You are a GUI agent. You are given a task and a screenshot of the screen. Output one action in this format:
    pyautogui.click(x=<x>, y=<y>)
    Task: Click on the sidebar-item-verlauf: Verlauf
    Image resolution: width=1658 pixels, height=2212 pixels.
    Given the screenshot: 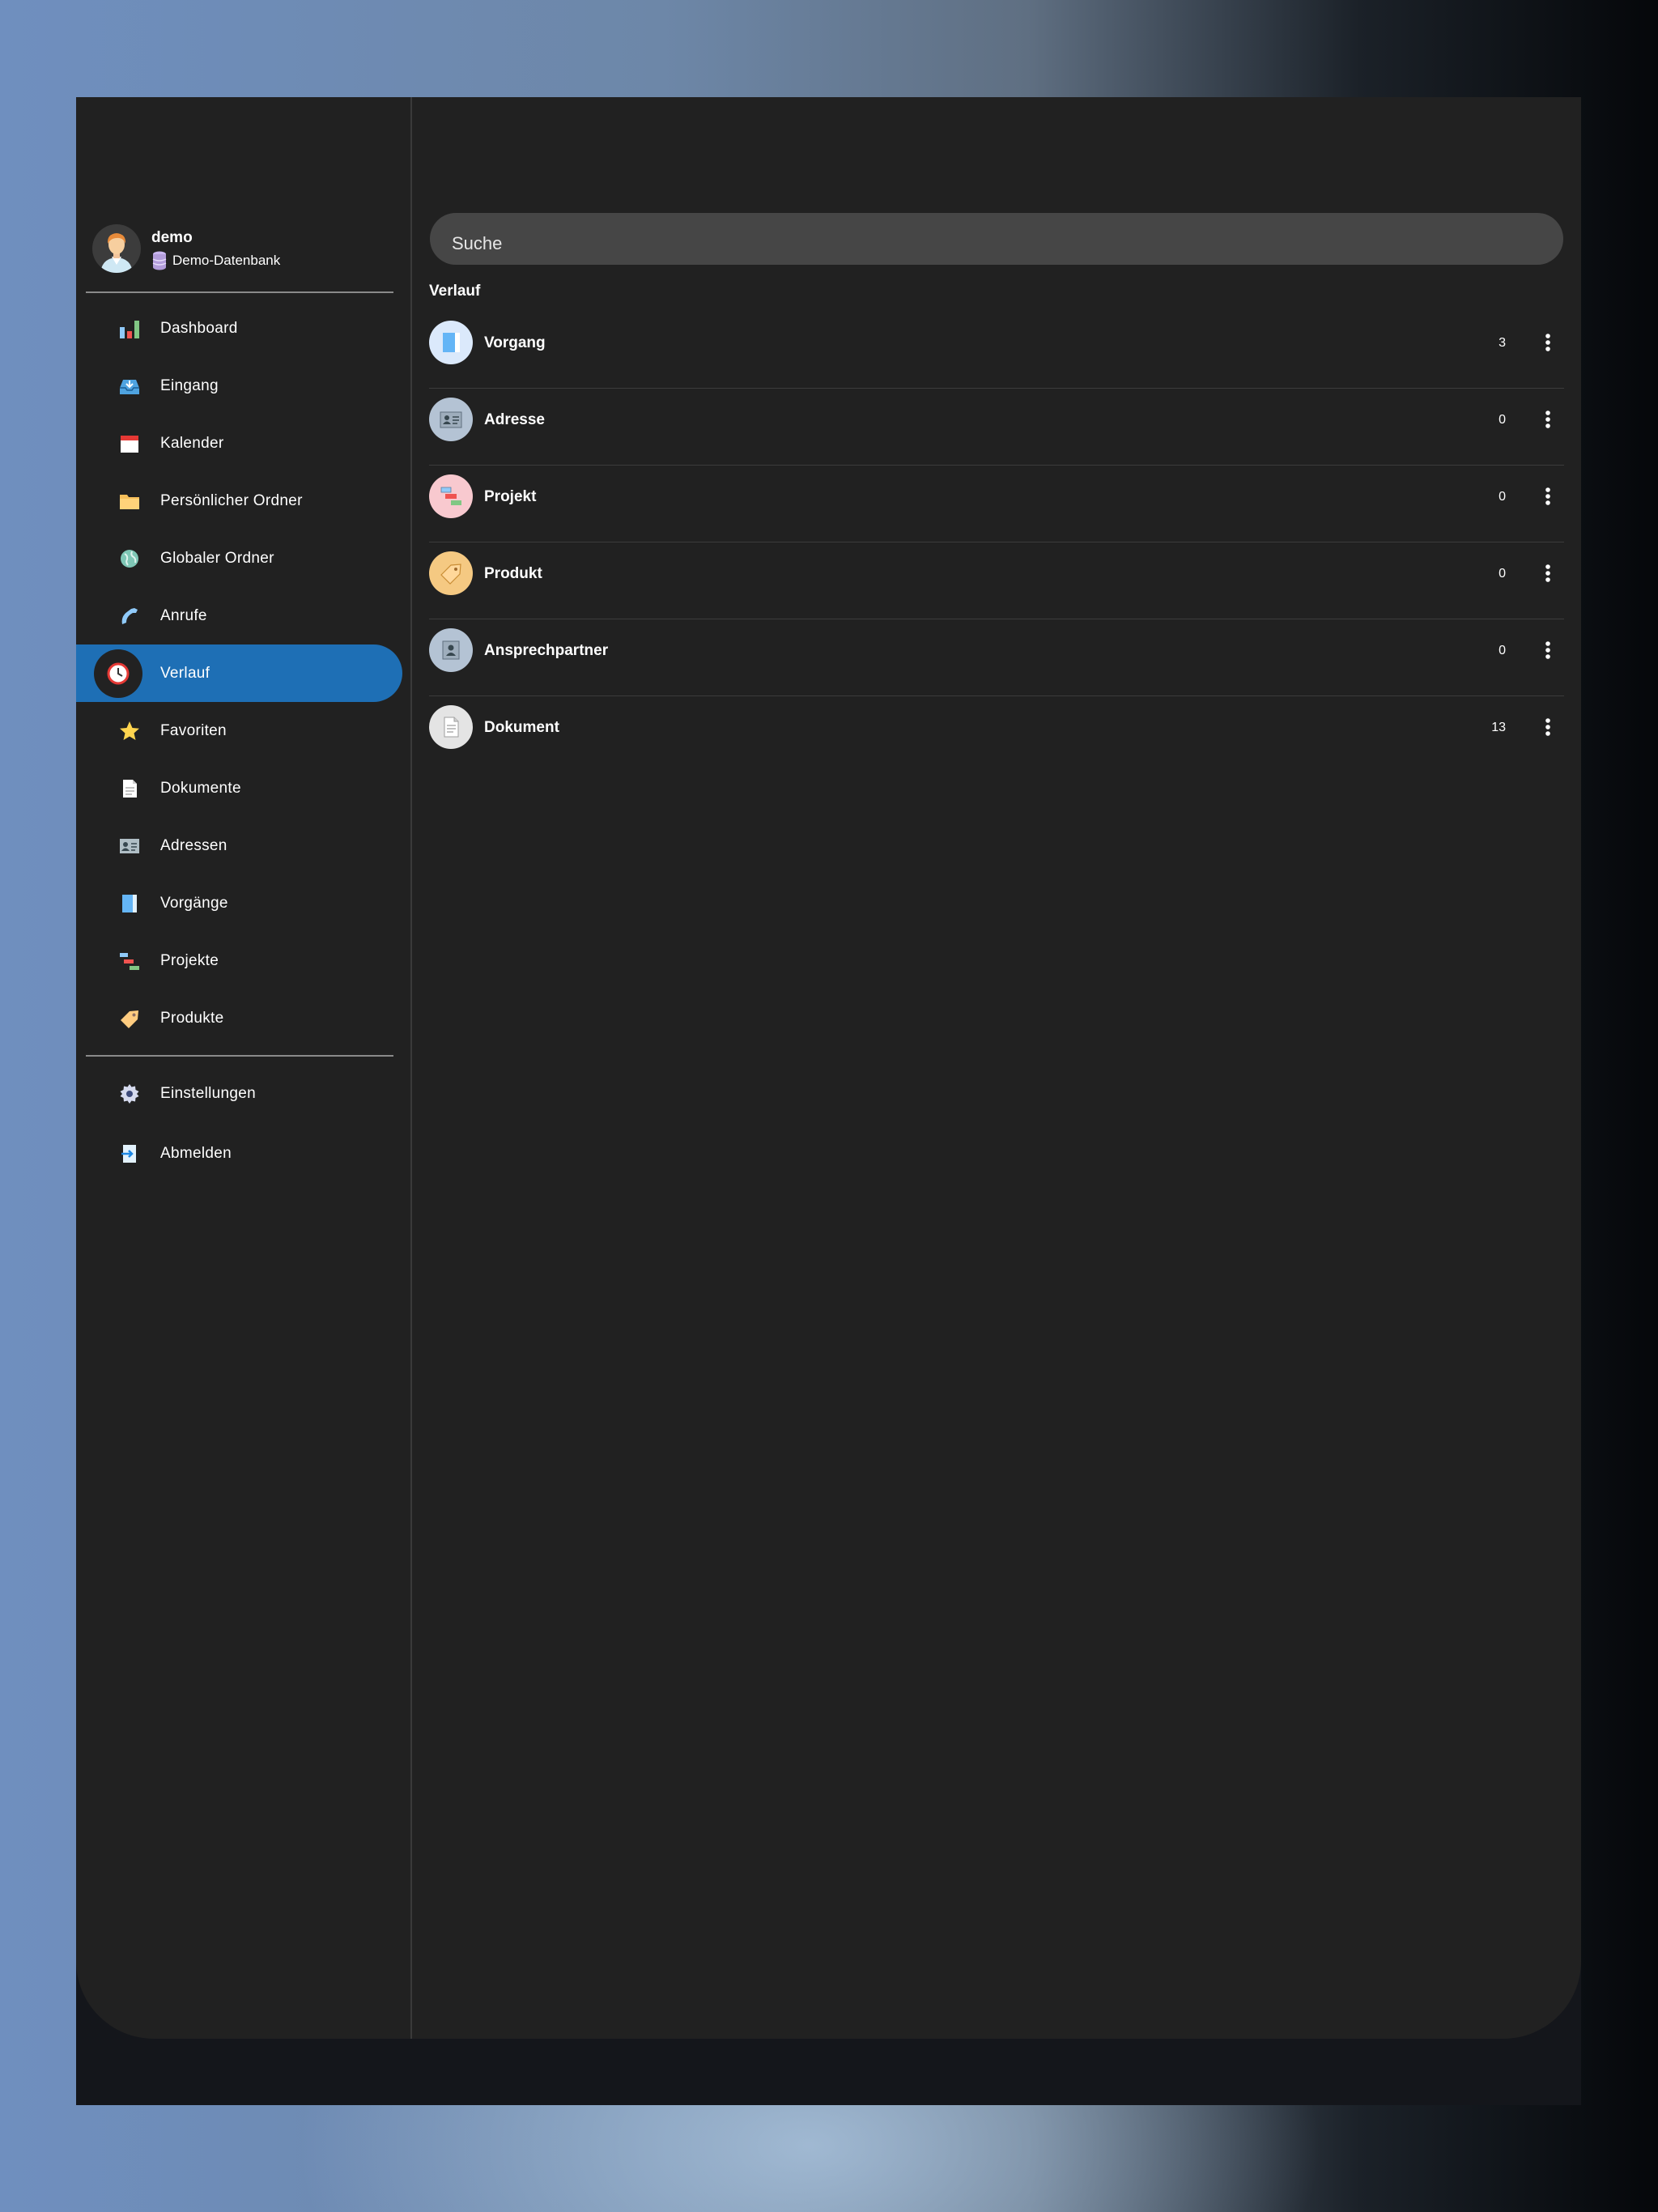 What is the action you would take?
    pyautogui.click(x=239, y=673)
    